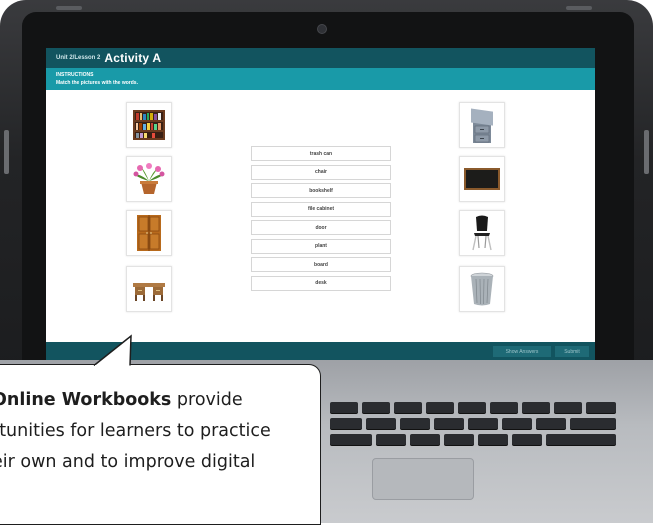 The image size is (653, 525). What do you see at coordinates (135, 431) in the screenshot?
I see `callout-line-2: rtunities for learners to practice` at bounding box center [135, 431].